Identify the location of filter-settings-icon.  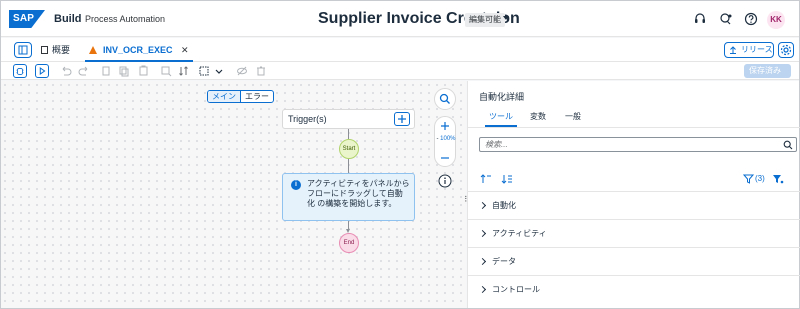
(778, 179).